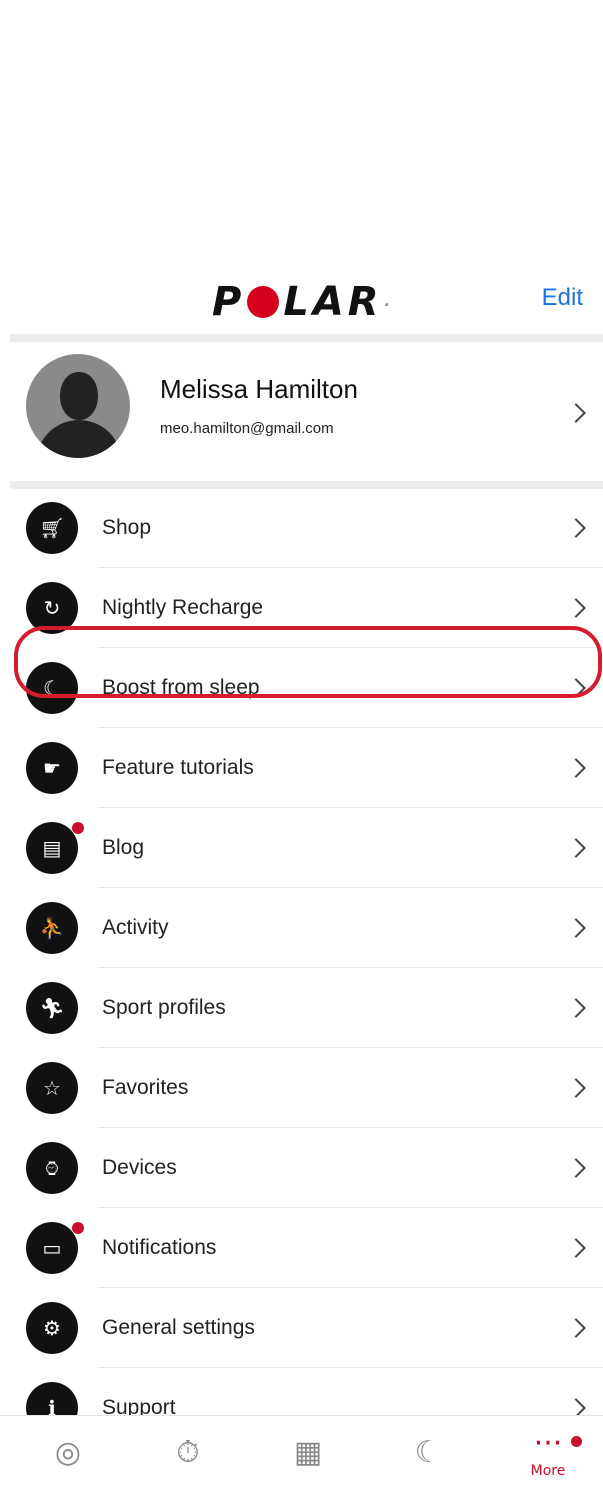  Describe the element at coordinates (301, 688) in the screenshot. I see `menu-item-boost-from-sleep: ☾ Boost from sleep` at that location.